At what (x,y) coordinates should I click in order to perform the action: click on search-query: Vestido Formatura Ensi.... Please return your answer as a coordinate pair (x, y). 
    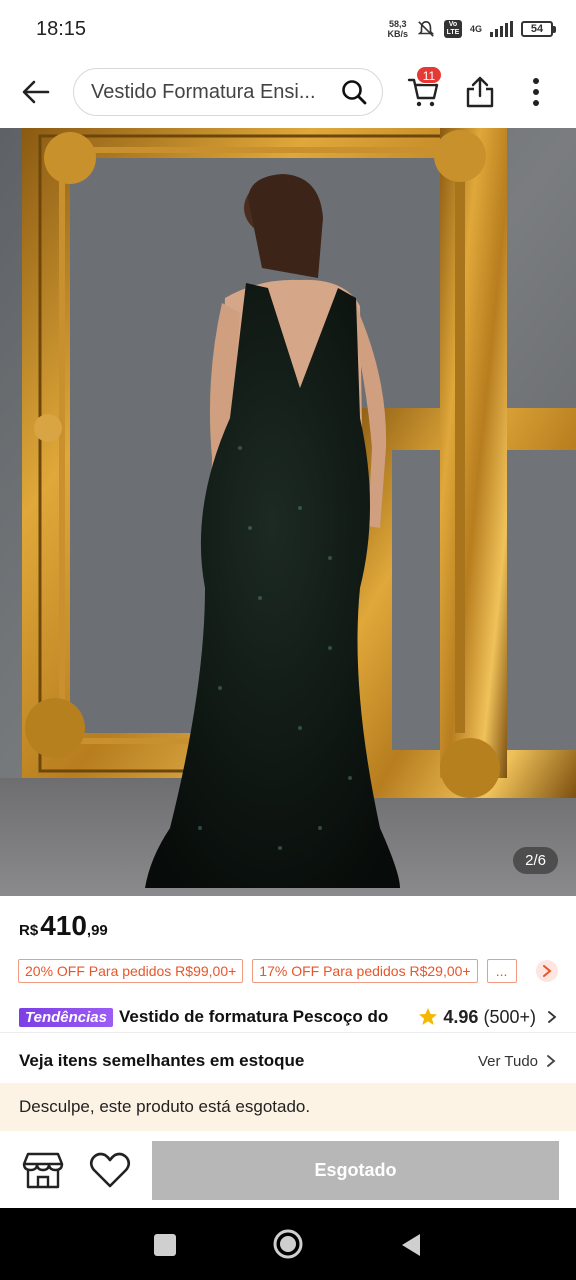
    Looking at the image, I should click on (203, 91).